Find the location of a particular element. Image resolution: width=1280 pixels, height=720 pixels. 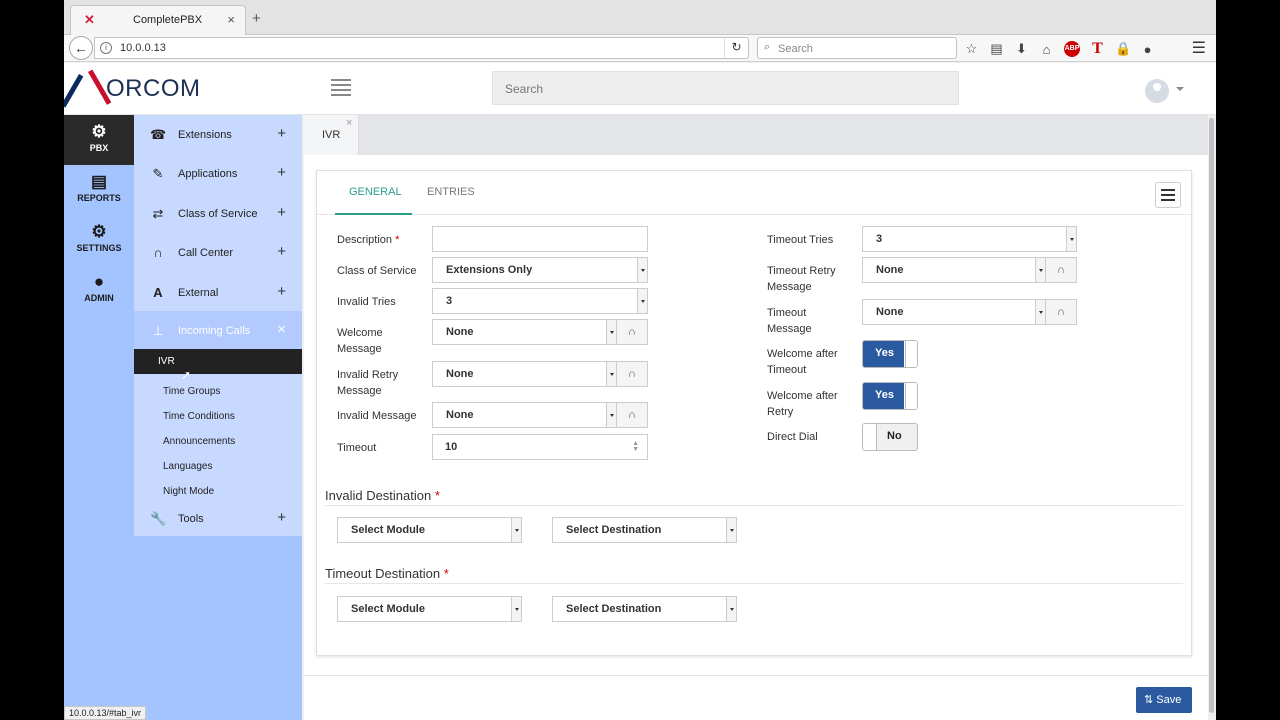

welcome-after-retry-toggle: Yes is located at coordinates (890, 396).